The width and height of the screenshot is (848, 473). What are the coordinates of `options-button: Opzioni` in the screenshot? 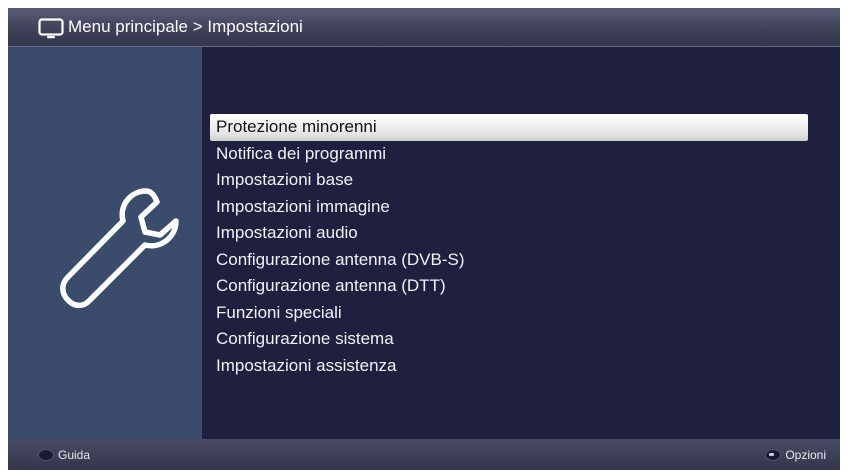 It's located at (795, 455).